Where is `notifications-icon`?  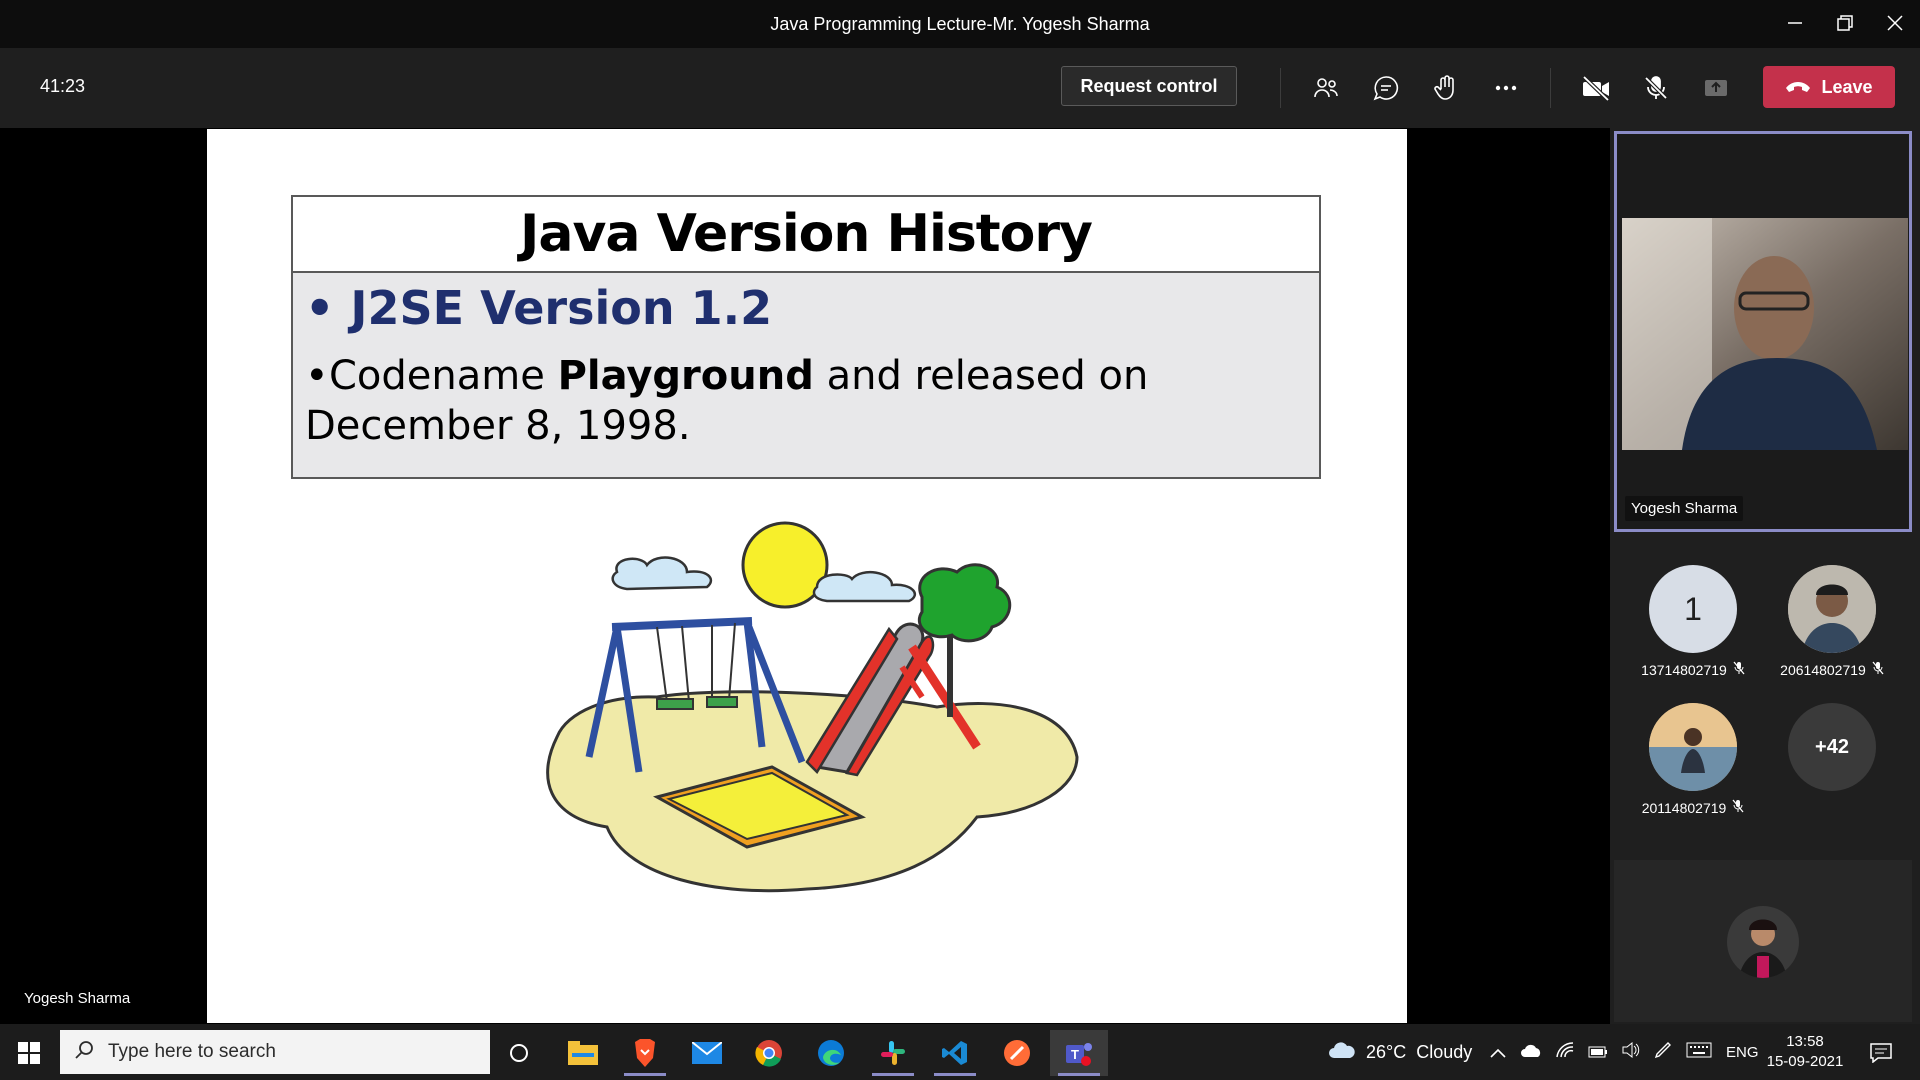 notifications-icon is located at coordinates (1881, 1053).